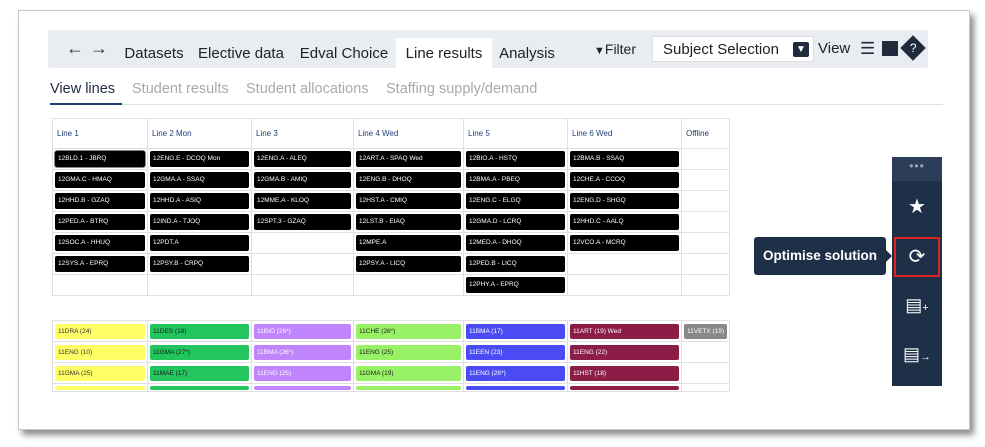 The width and height of the screenshot is (985, 447). I want to click on class-chip: 12GMA.A - SSAQ, so click(199, 180).